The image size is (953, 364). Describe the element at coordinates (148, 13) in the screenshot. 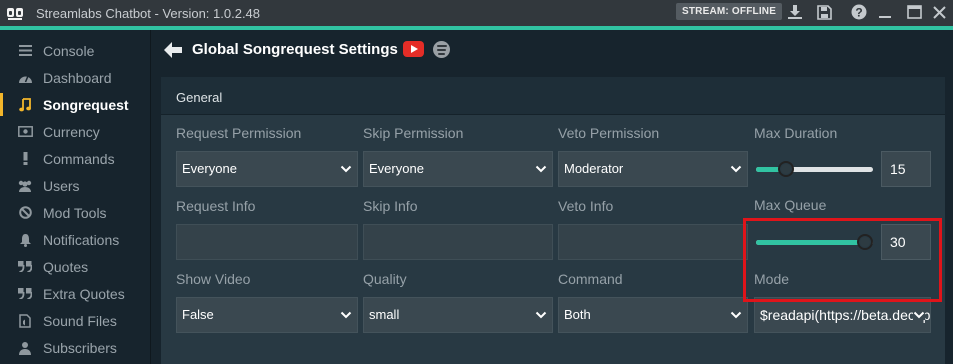

I see `window-title: Streamlabs Chatbot - Version: 1.0.2.48` at that location.